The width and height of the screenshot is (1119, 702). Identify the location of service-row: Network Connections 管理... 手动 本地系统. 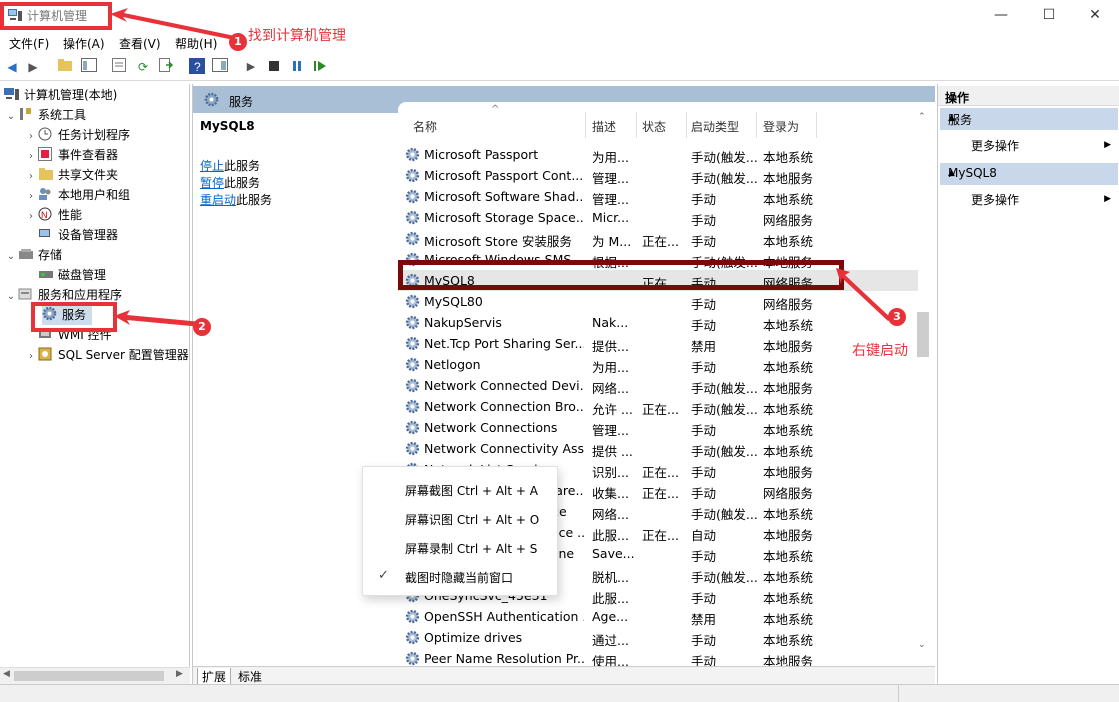
(658, 427).